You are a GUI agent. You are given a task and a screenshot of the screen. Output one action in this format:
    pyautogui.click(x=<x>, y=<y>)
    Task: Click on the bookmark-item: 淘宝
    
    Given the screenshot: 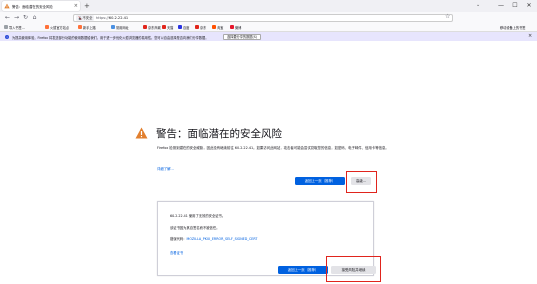 What is the action you would take?
    pyautogui.click(x=217, y=27)
    